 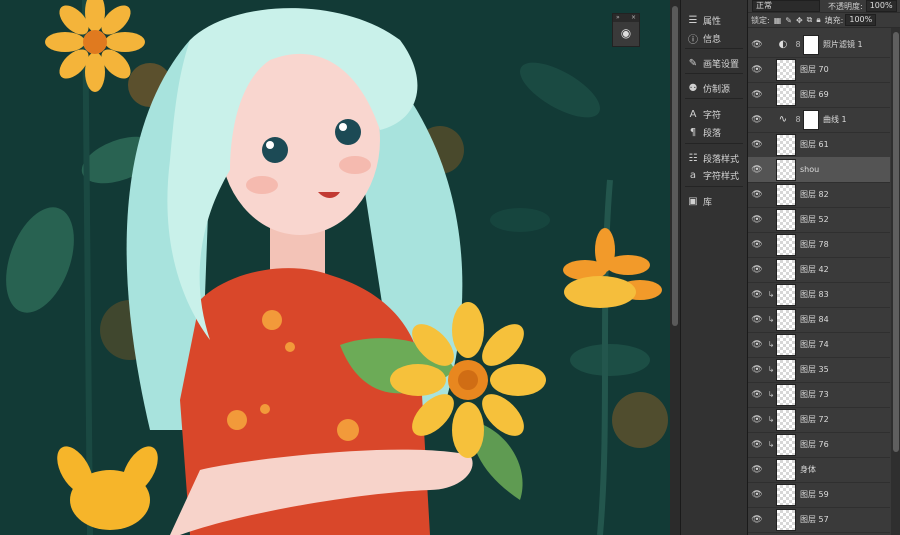 I want to click on lock-transparency-icon: ▦, so click(x=778, y=20).